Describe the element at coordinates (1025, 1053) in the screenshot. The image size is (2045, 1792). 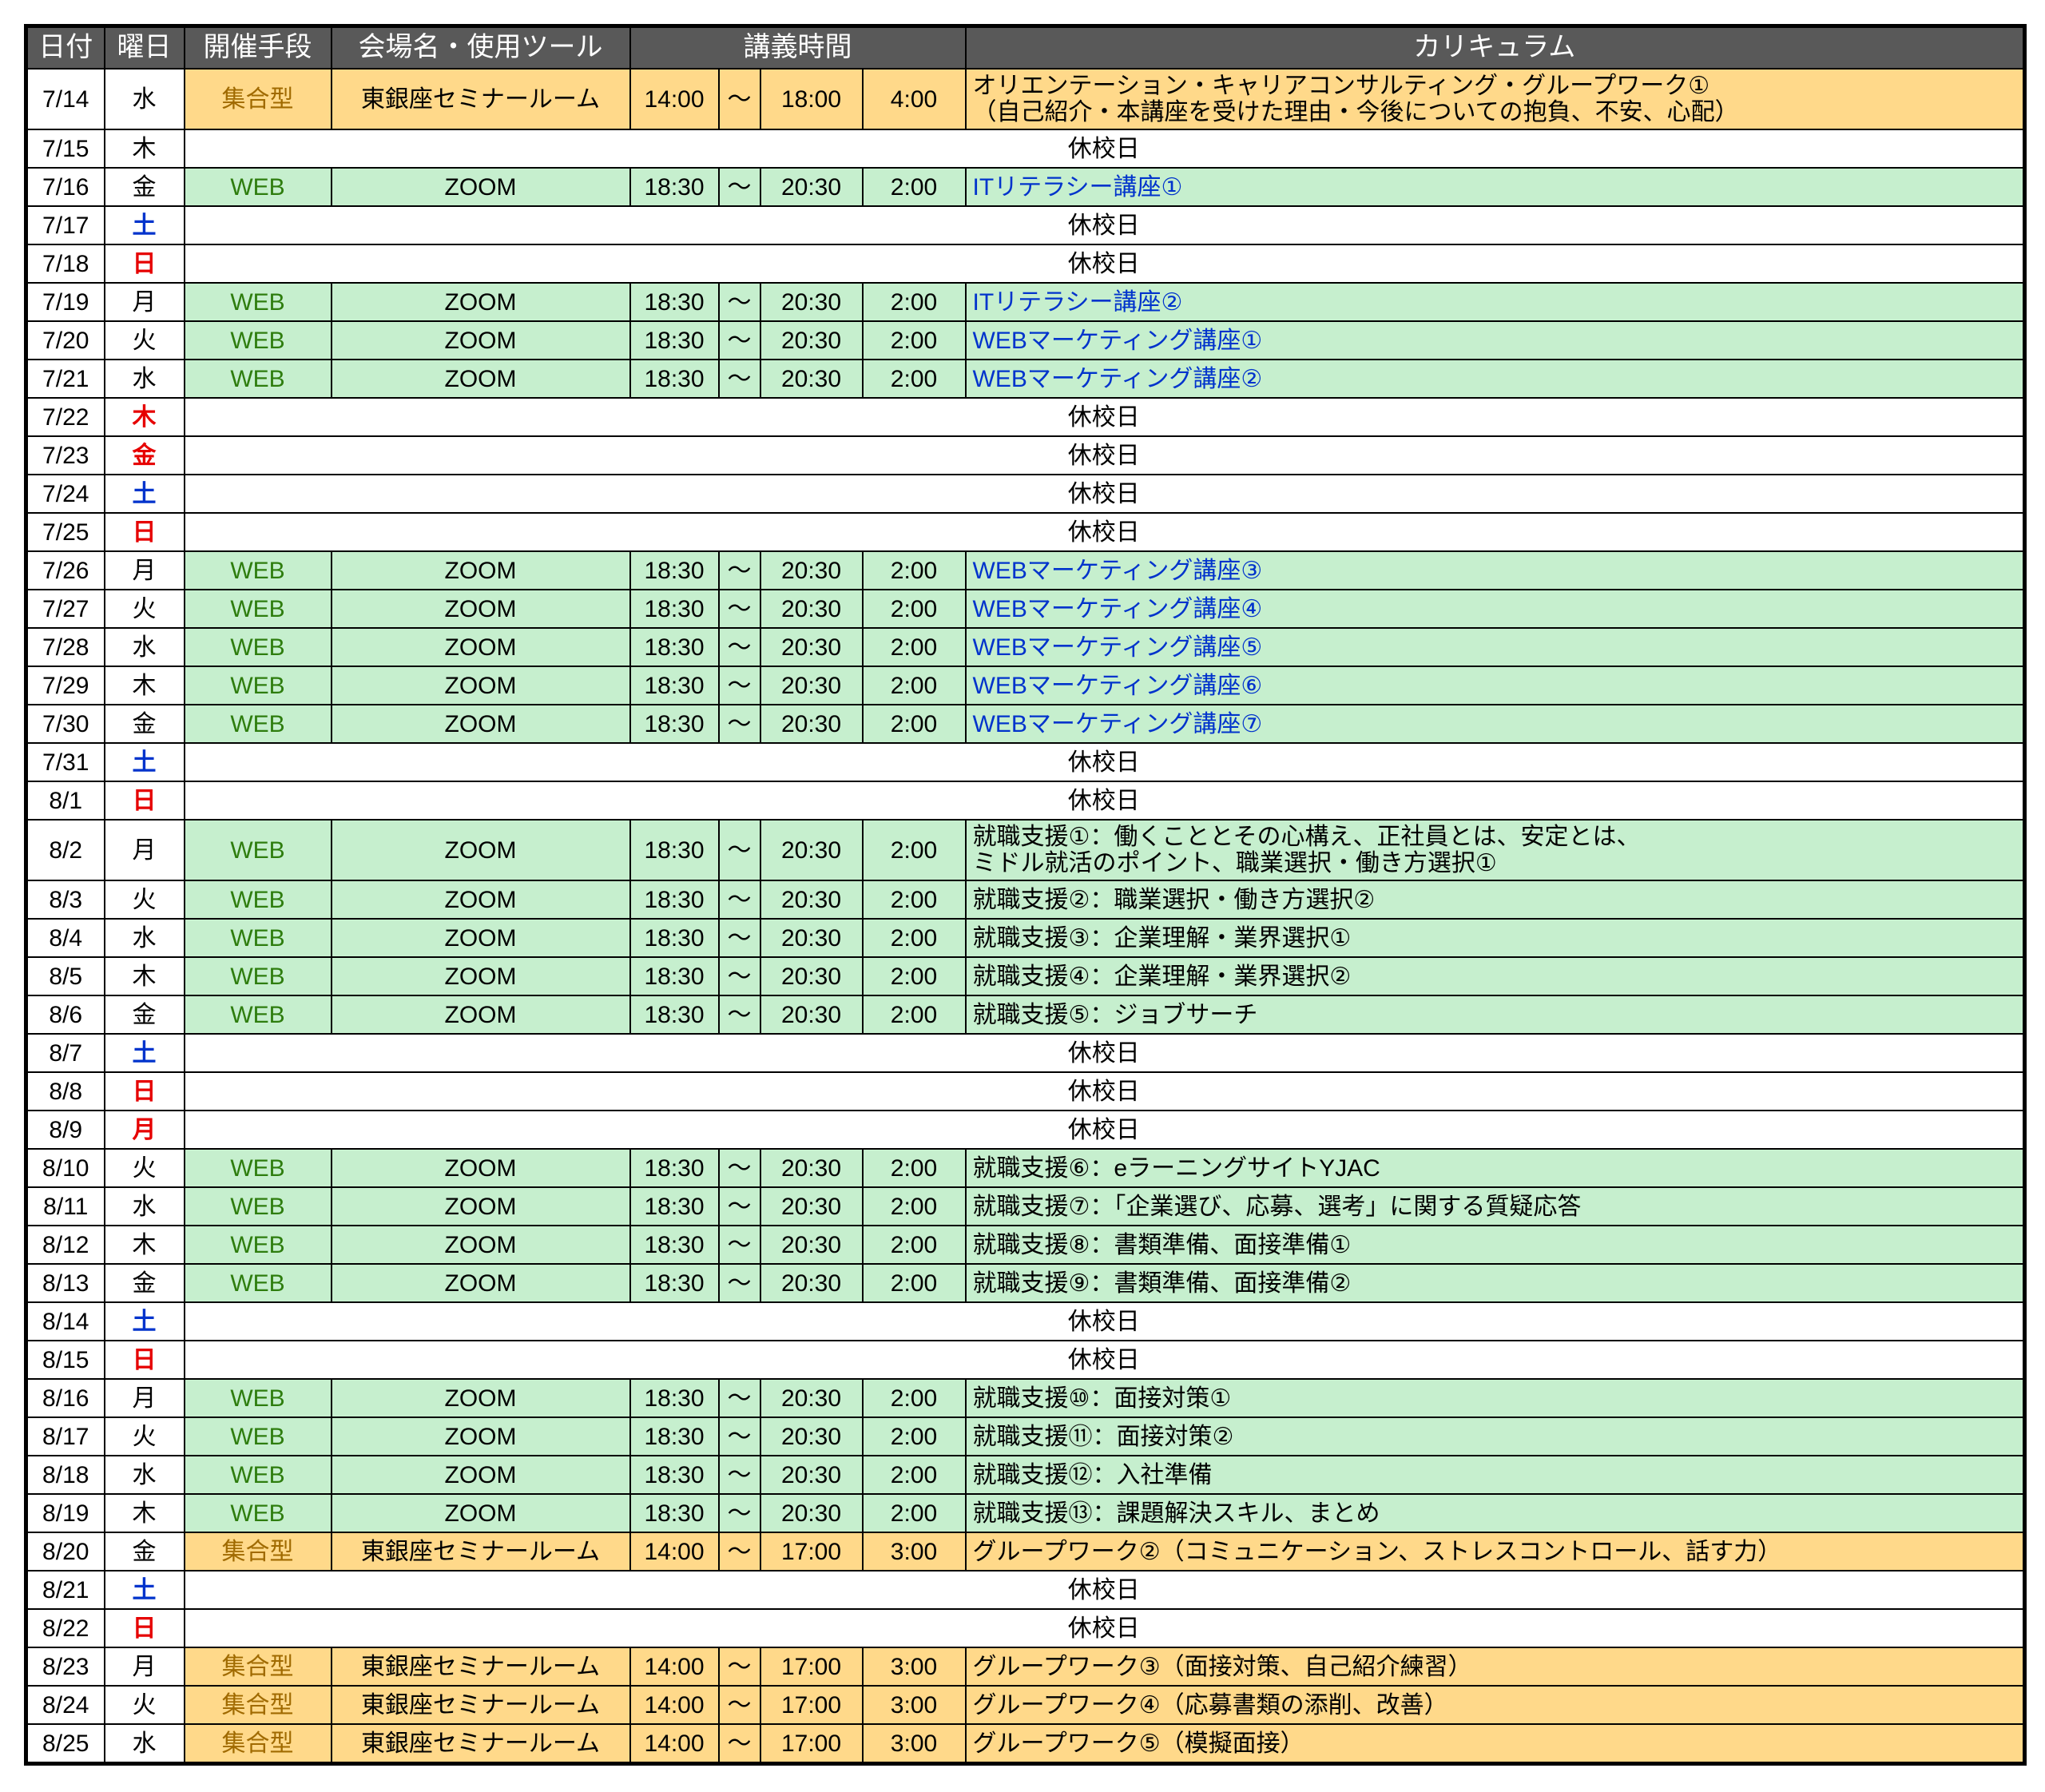
I see `table-row: 8/7 土休校日` at that location.